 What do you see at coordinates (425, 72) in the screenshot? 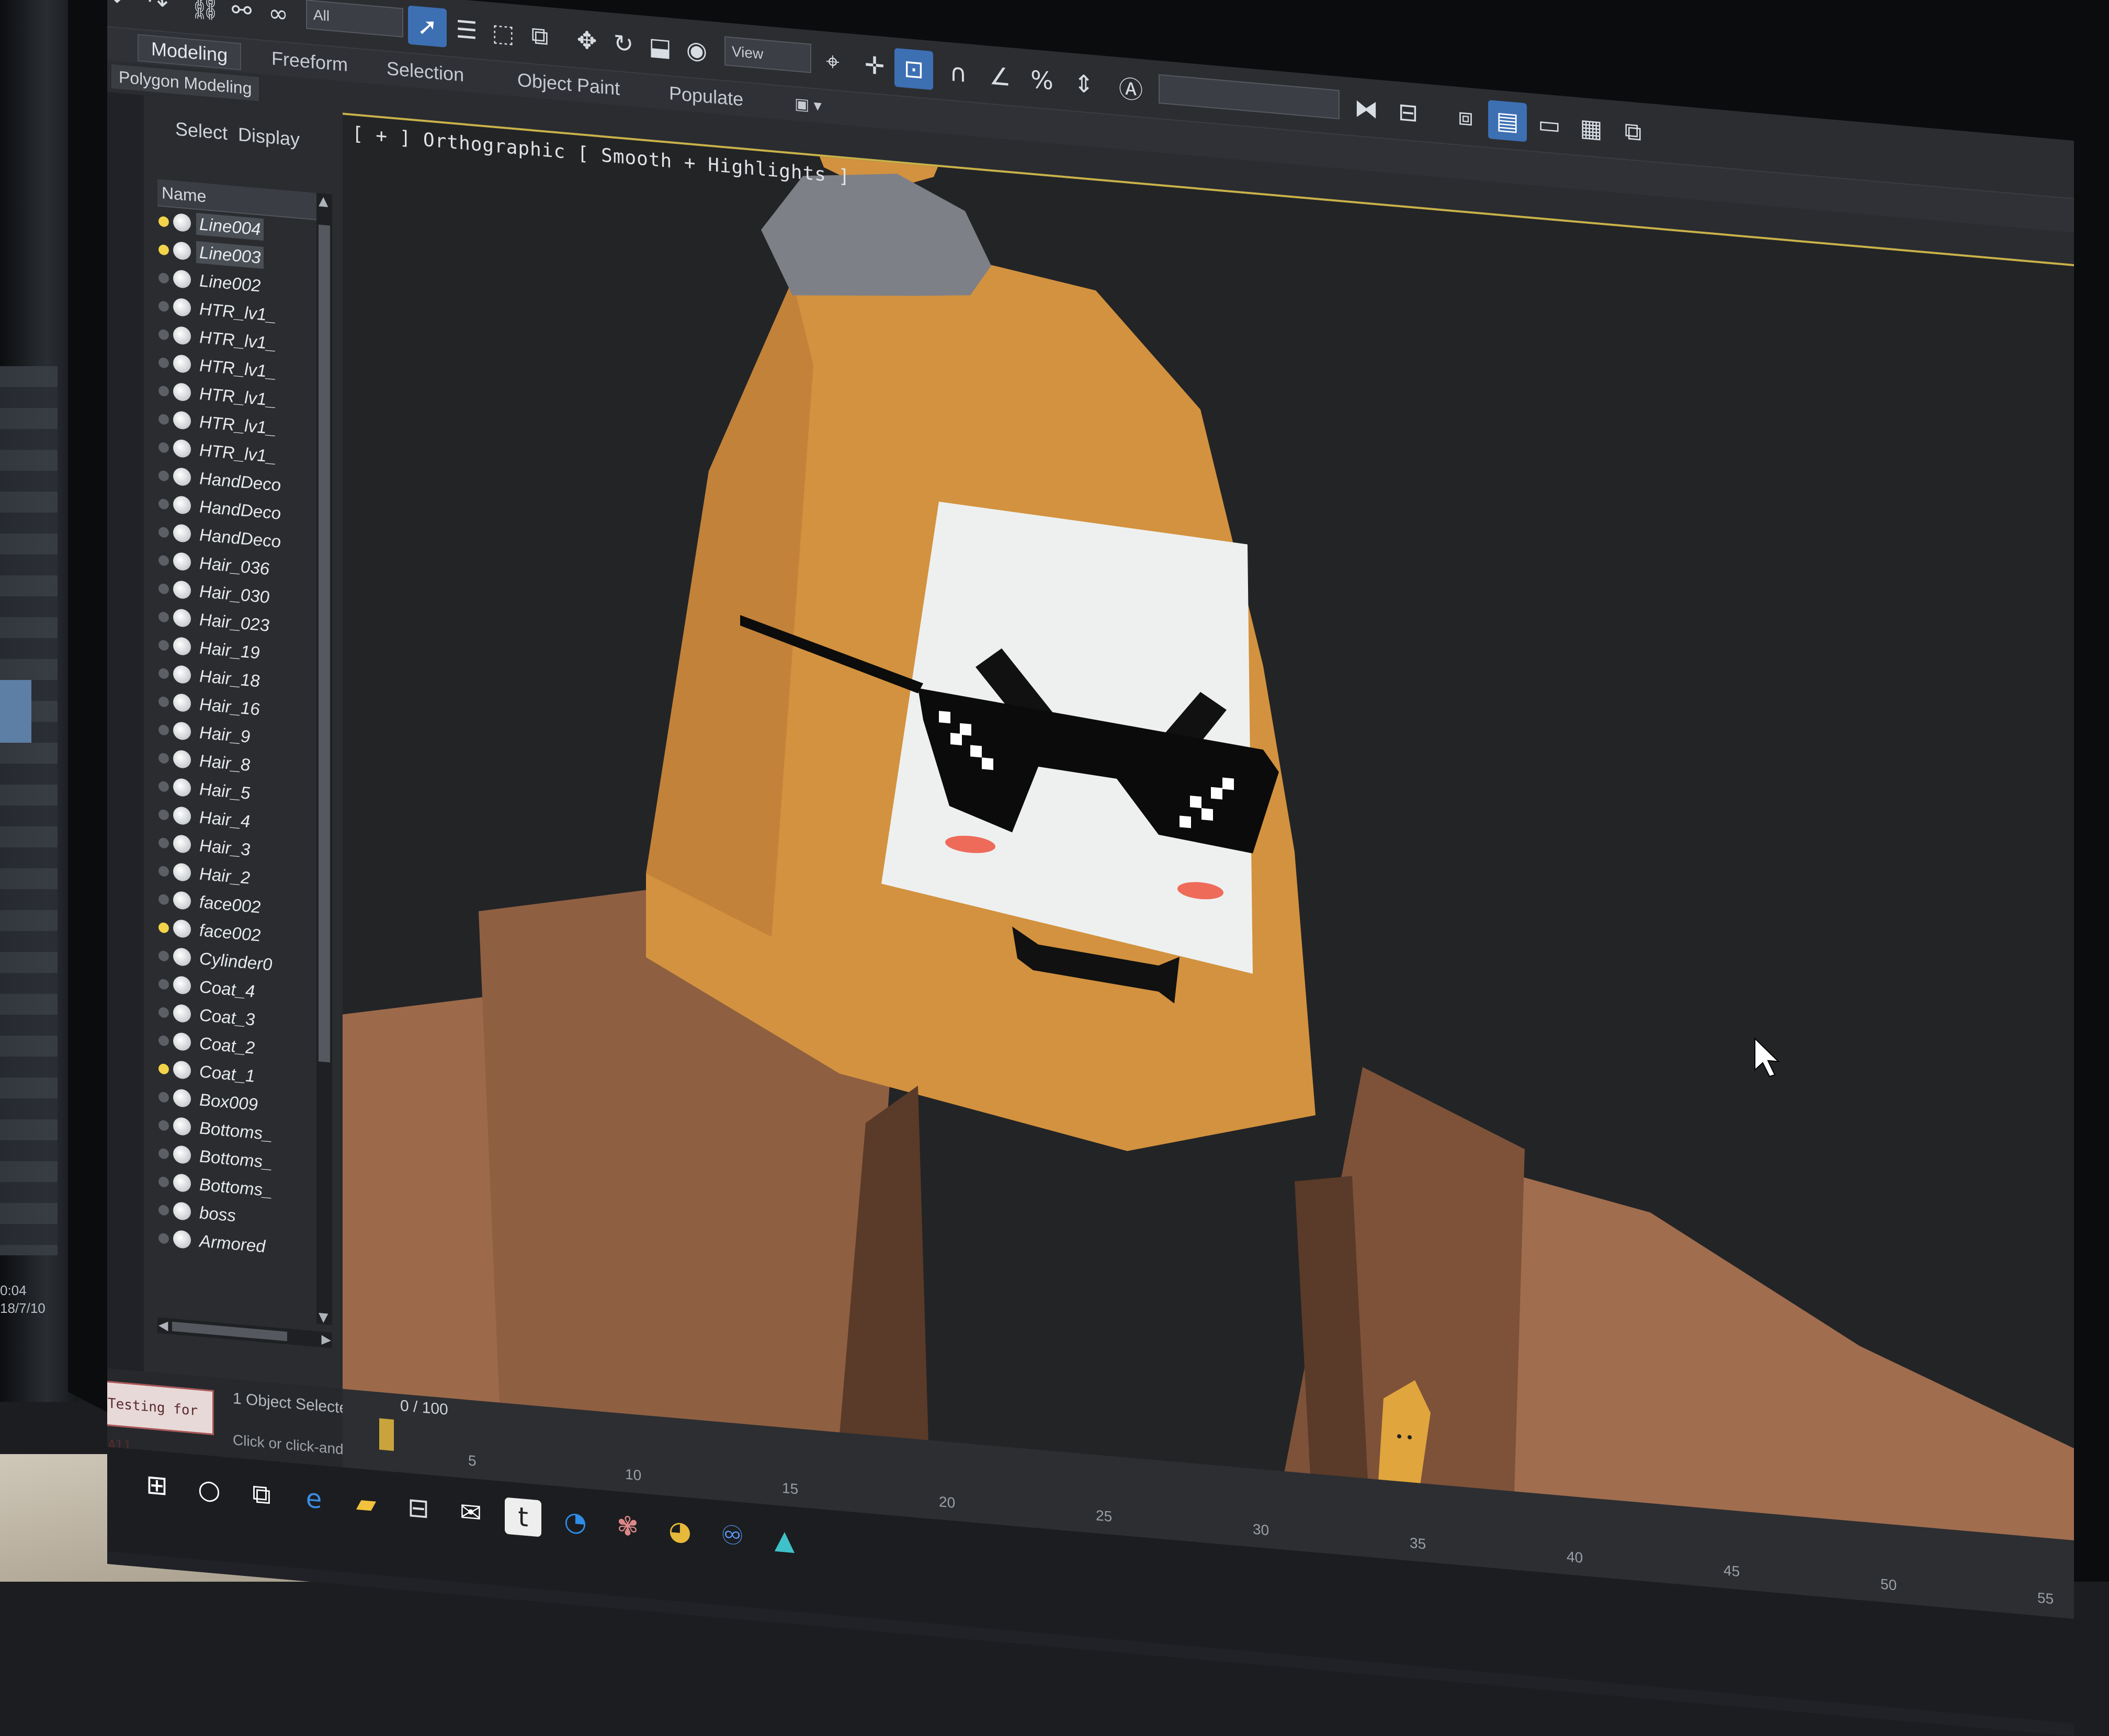
I see `tab-selection: Selection` at bounding box center [425, 72].